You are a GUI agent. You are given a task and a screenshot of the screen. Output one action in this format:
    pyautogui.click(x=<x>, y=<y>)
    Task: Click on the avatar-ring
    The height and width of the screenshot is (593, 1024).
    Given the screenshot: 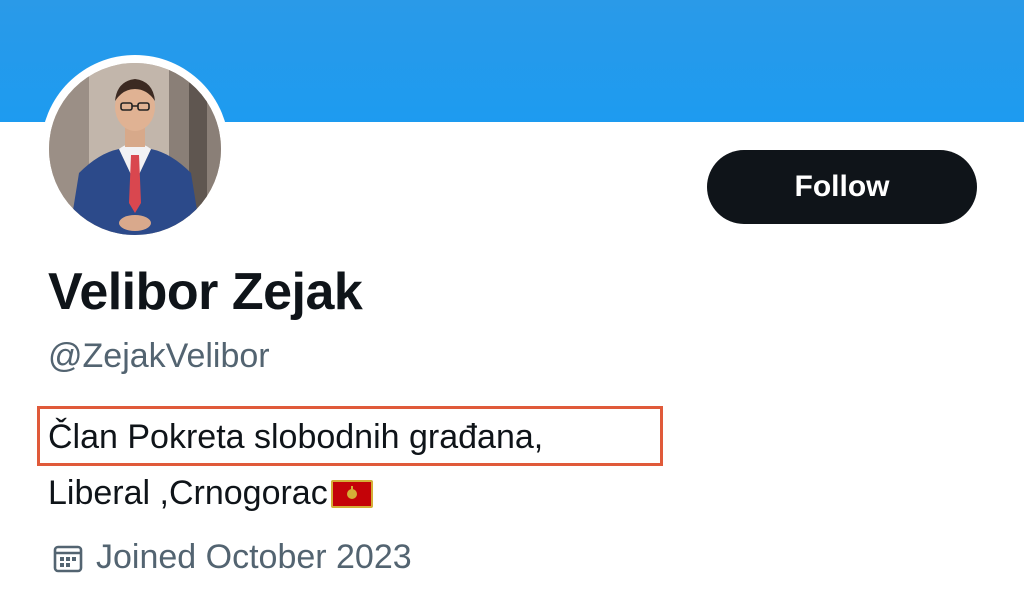 What is the action you would take?
    pyautogui.click(x=135, y=149)
    